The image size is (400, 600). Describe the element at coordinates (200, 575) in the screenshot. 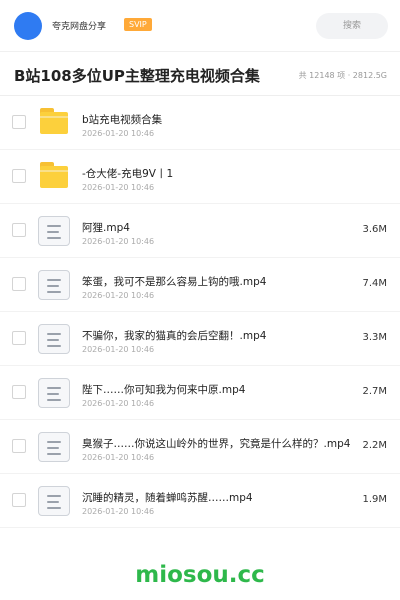

I see `watermark-brand: miosou.cc` at that location.